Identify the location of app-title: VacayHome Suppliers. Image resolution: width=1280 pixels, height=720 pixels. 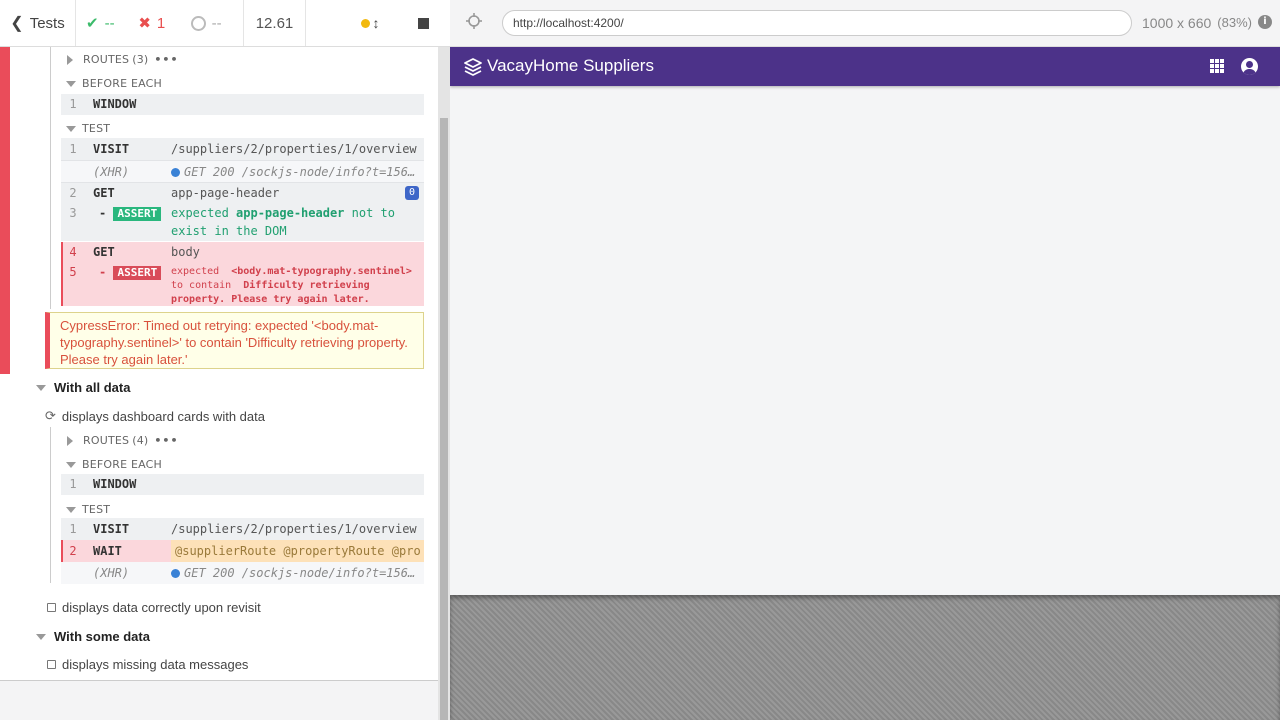
(570, 66).